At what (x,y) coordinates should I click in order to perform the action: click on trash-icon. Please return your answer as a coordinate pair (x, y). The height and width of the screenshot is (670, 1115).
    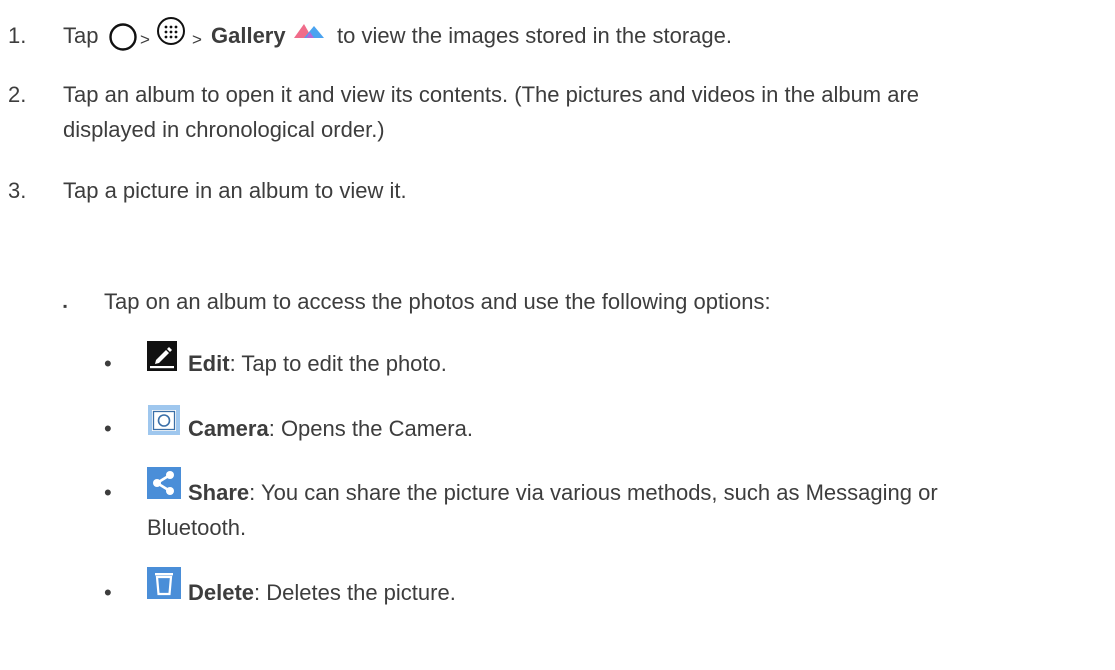
    Looking at the image, I should click on (164, 583).